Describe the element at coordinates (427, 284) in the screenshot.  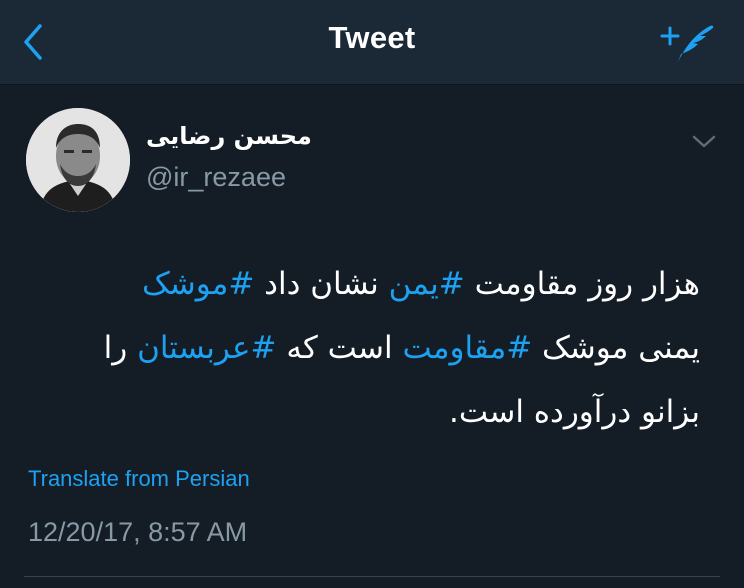
I see `hashtag-link: #یمن` at that location.